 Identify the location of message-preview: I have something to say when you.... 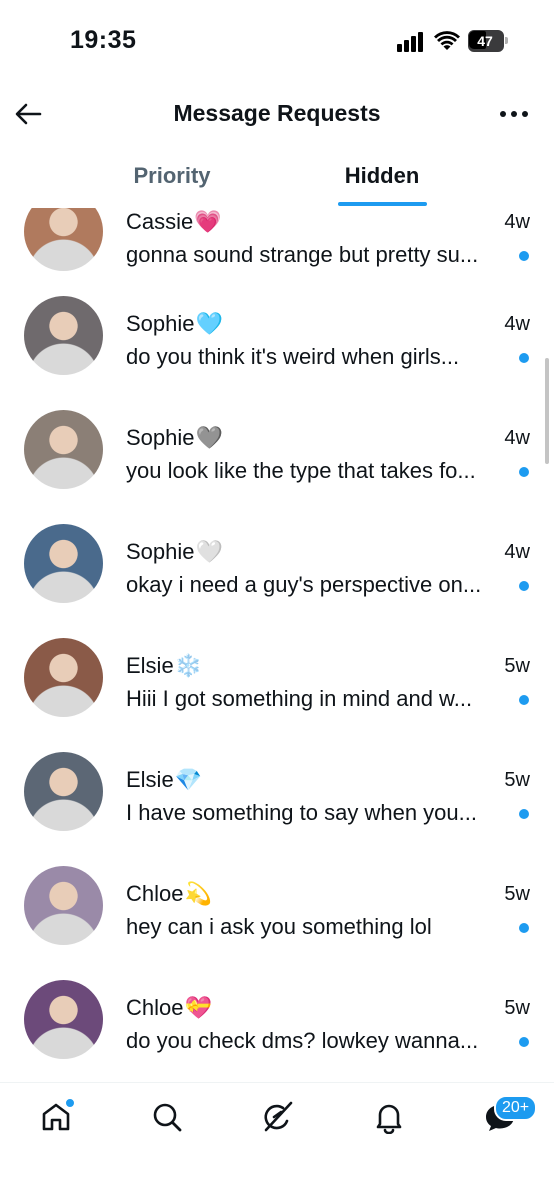
(301, 812).